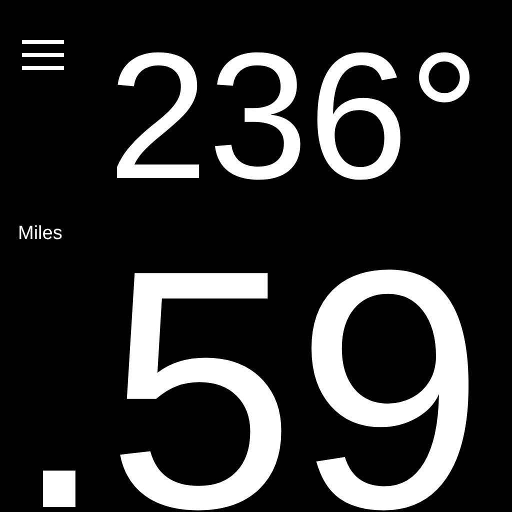 Image resolution: width=512 pixels, height=512 pixels. I want to click on distance-unit: Miles, so click(40, 234).